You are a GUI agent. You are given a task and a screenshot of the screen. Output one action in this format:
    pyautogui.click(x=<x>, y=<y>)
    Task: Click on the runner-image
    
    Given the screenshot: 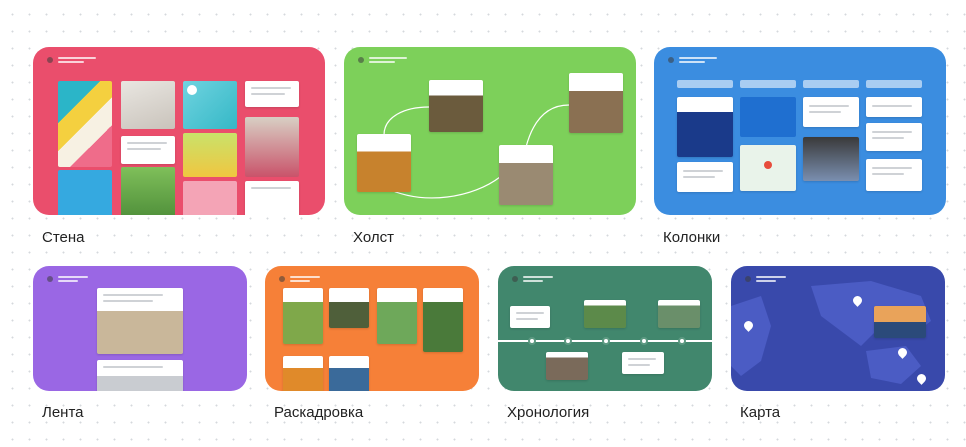 What is the action you would take?
    pyautogui.click(x=272, y=147)
    